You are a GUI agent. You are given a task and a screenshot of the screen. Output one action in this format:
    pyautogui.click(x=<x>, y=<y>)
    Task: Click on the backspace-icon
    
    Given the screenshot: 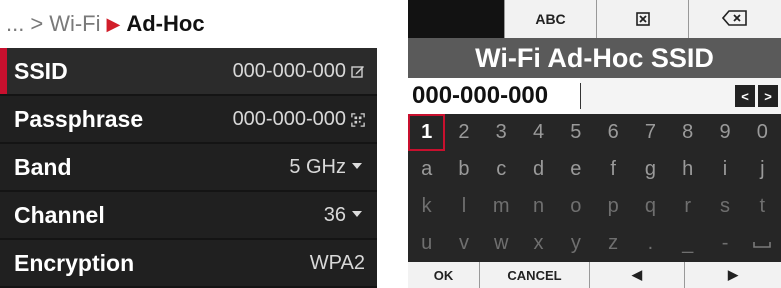 What is the action you would take?
    pyautogui.click(x=734, y=19)
    